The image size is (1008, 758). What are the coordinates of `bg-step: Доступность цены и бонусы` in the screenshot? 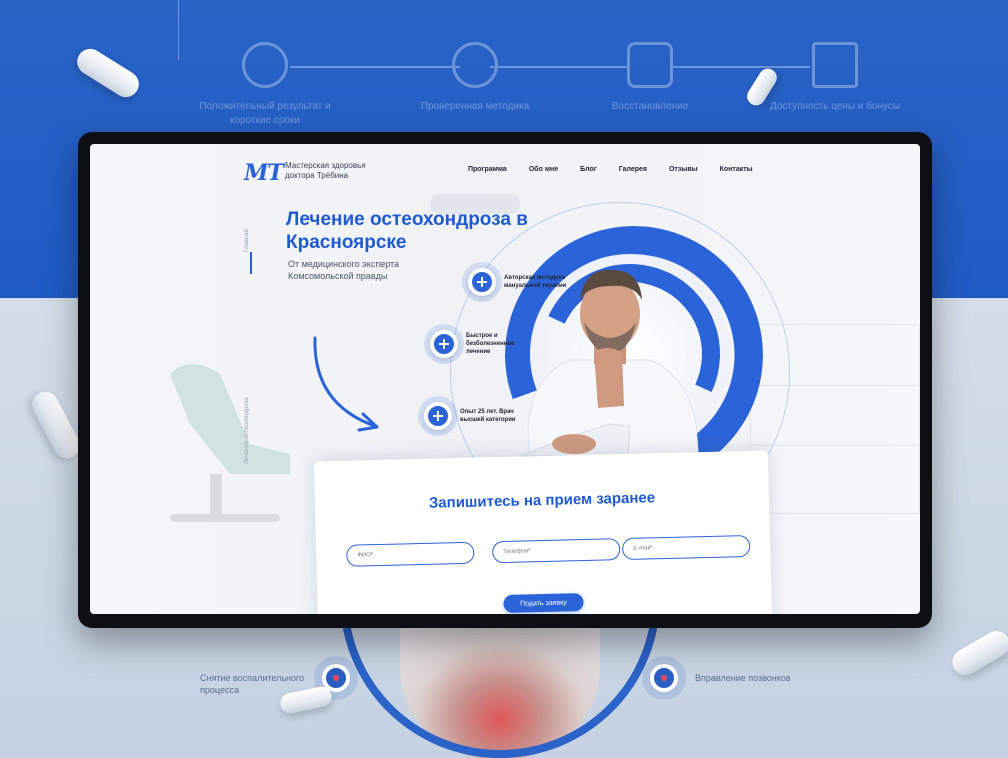 It's located at (835, 72).